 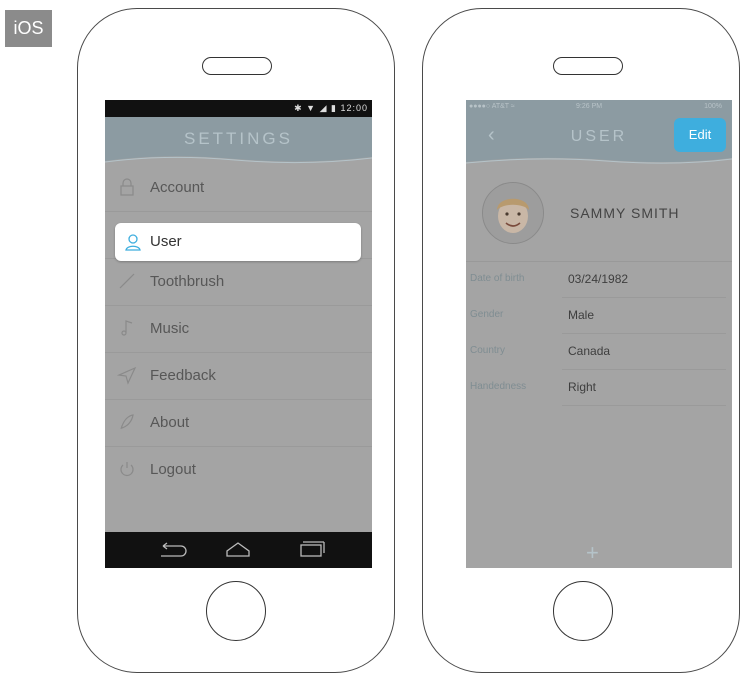 I want to click on status-time: 12:00, so click(x=354, y=108).